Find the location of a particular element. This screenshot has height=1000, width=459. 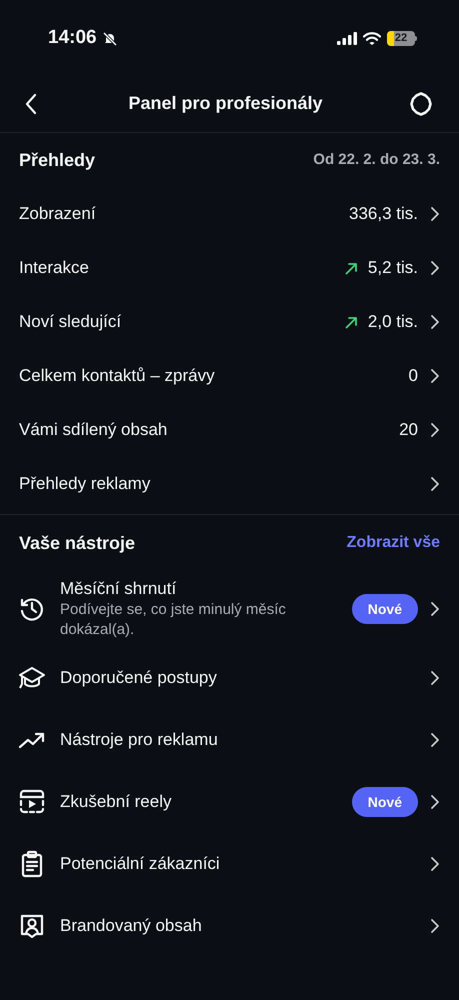

stat-label: Celkem kontaktů – zprávy is located at coordinates (117, 376).